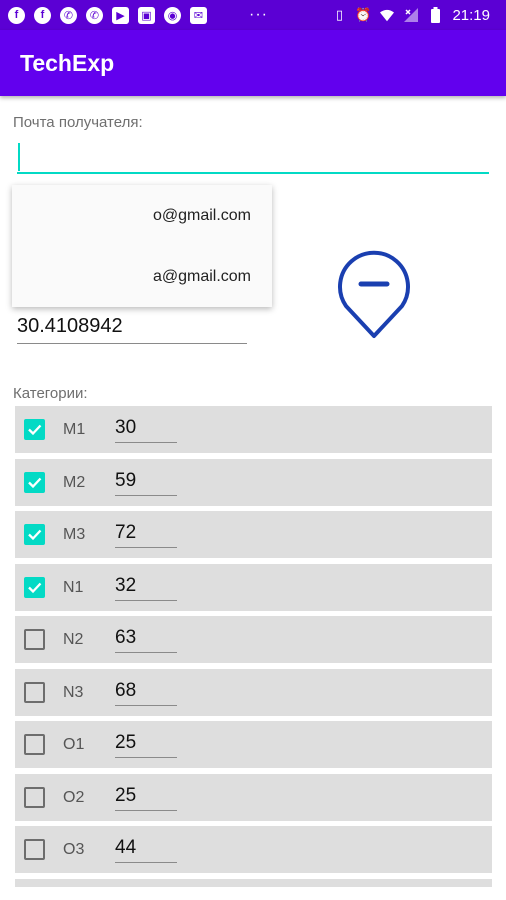  I want to click on category-value-input: 72, so click(146, 533).